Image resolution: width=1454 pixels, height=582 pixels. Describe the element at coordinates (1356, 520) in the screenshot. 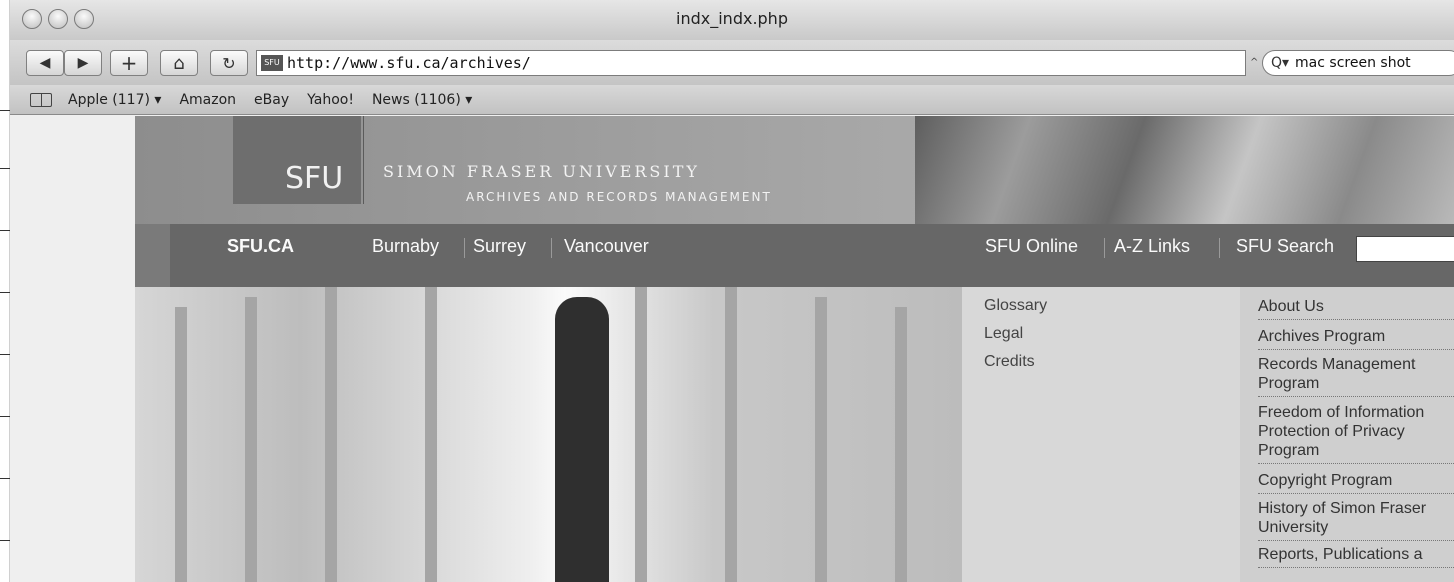

I see `menu-history: History of Simon Fraser University` at that location.